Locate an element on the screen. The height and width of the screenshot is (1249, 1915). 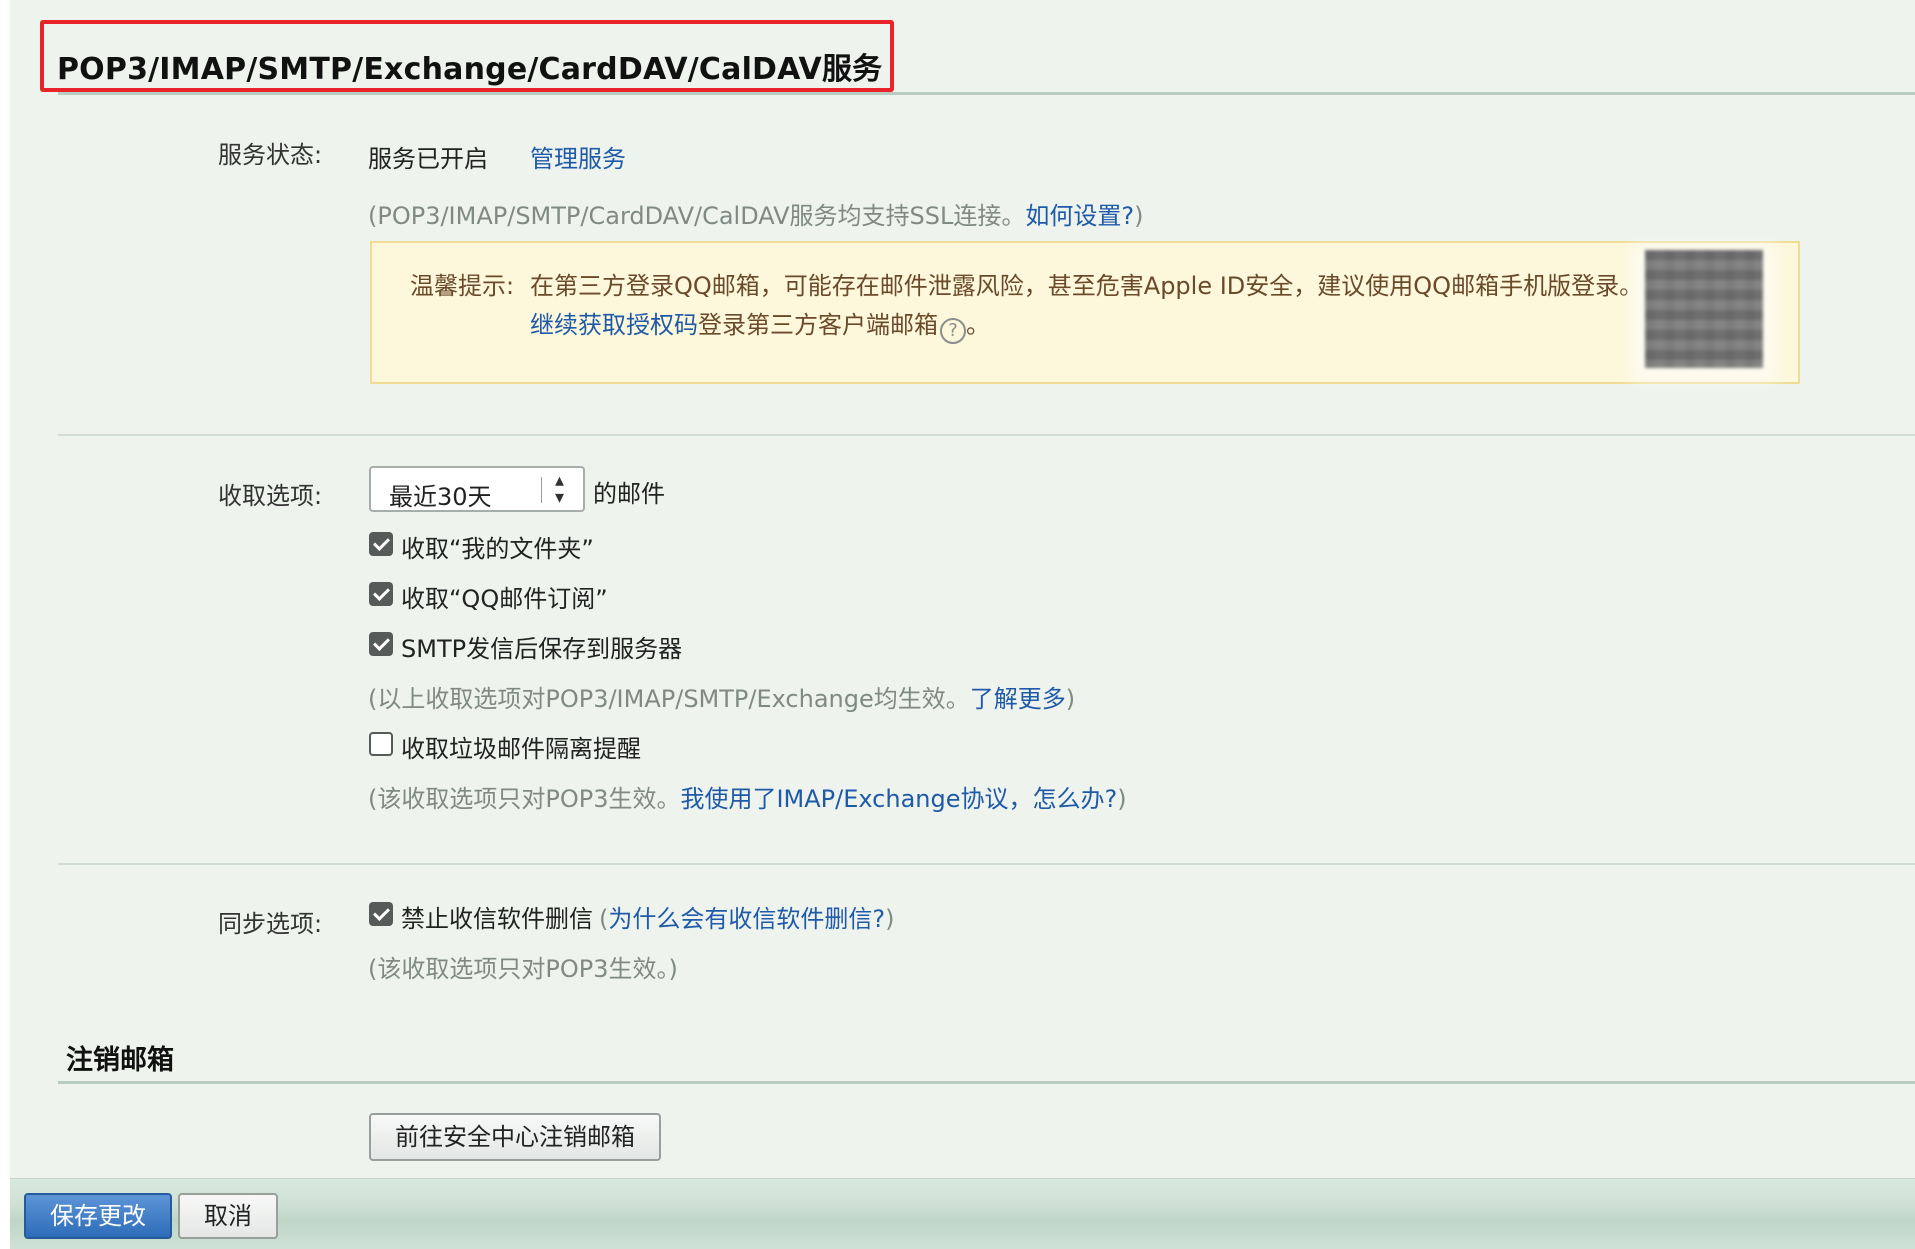
sync-note: (该收取选项只对POP3生效。) is located at coordinates (523, 969).